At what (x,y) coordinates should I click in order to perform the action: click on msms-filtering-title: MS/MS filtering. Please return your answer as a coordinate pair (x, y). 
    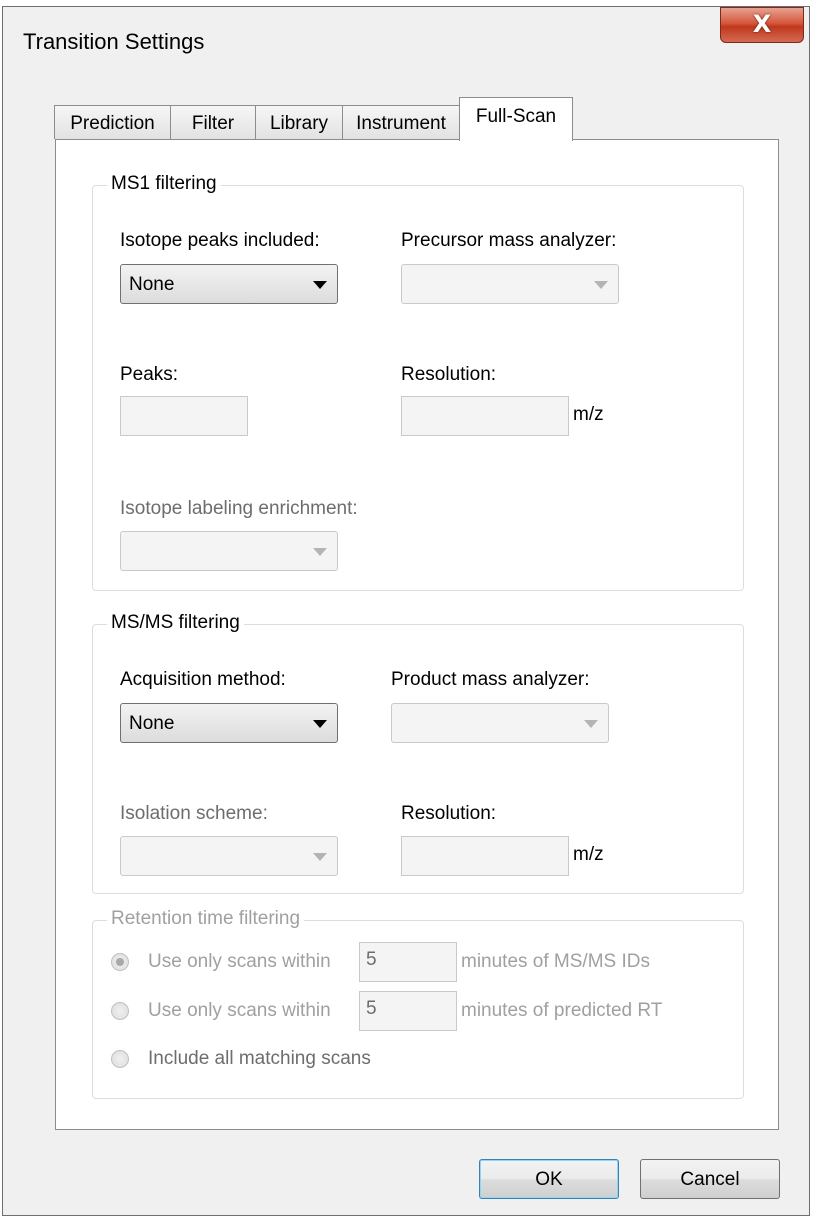
    Looking at the image, I should click on (175, 623).